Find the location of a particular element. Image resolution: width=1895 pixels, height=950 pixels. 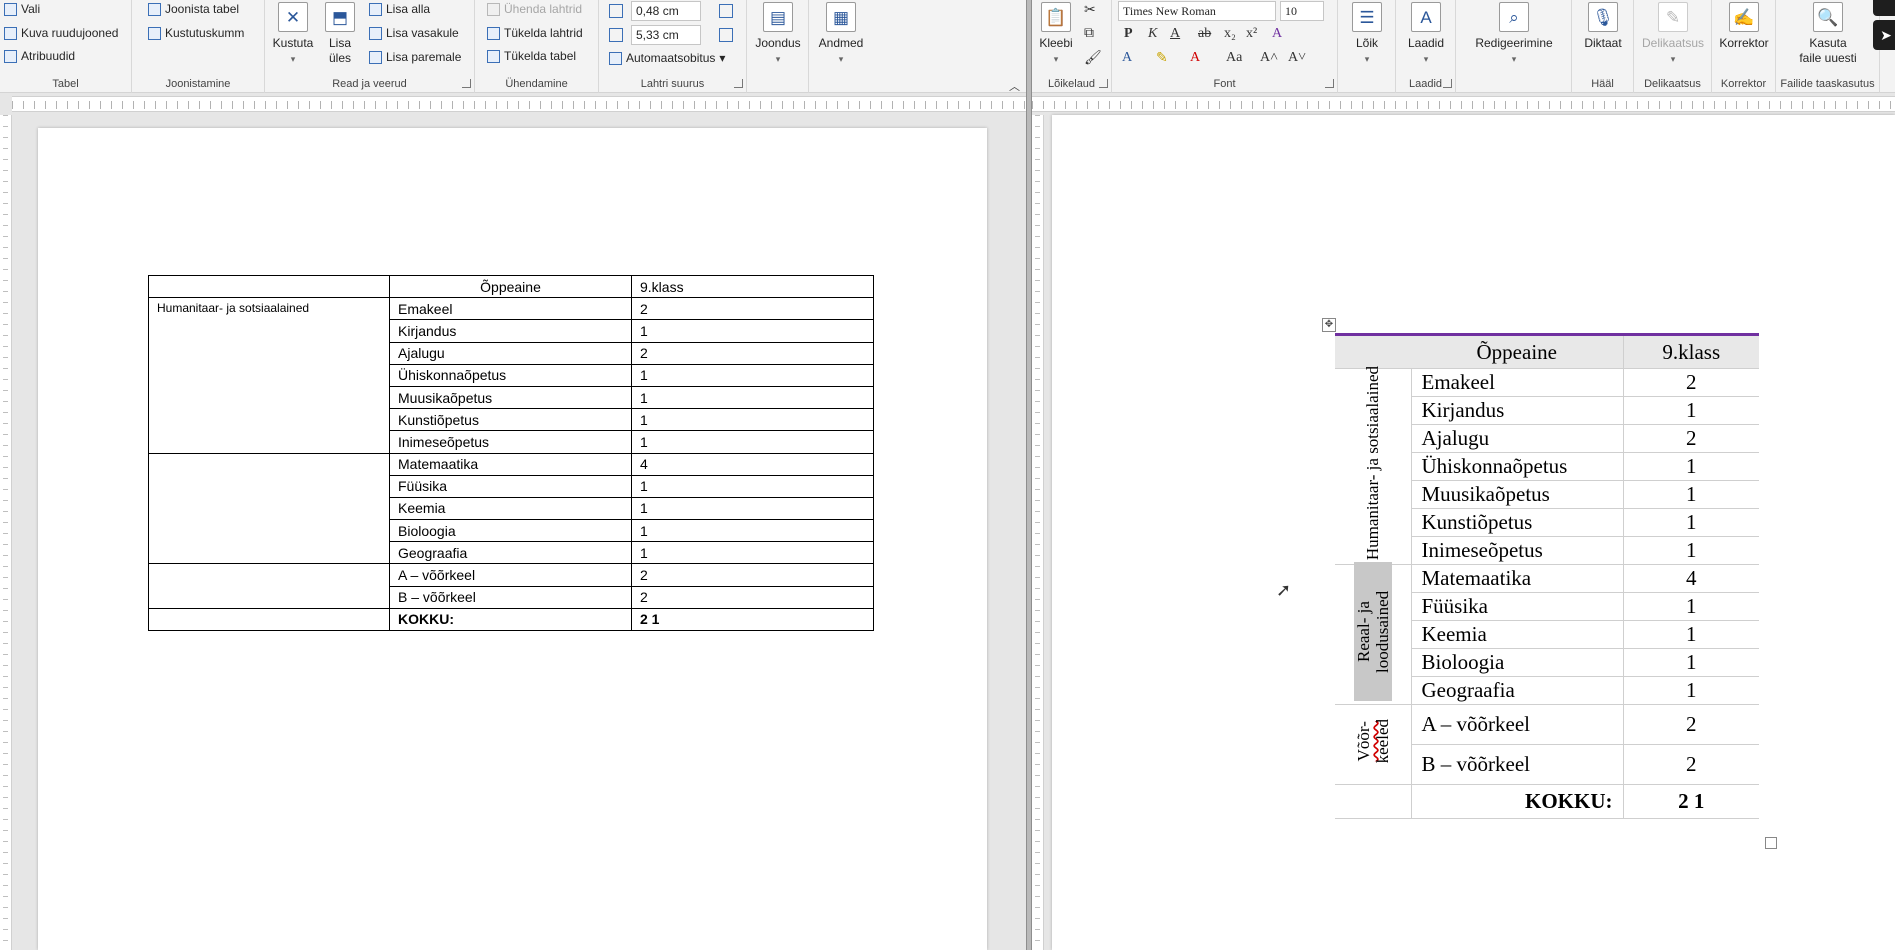

insert-above-button: ⬒ Lisa üles is located at coordinates (340, 34).